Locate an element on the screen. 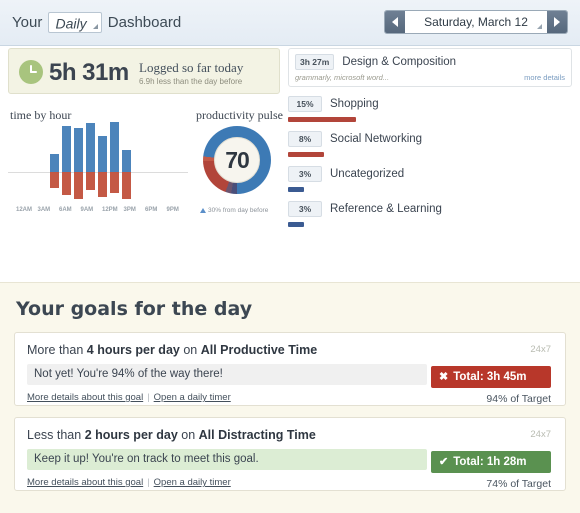  featured-category-name: Design & Composition is located at coordinates (399, 62).